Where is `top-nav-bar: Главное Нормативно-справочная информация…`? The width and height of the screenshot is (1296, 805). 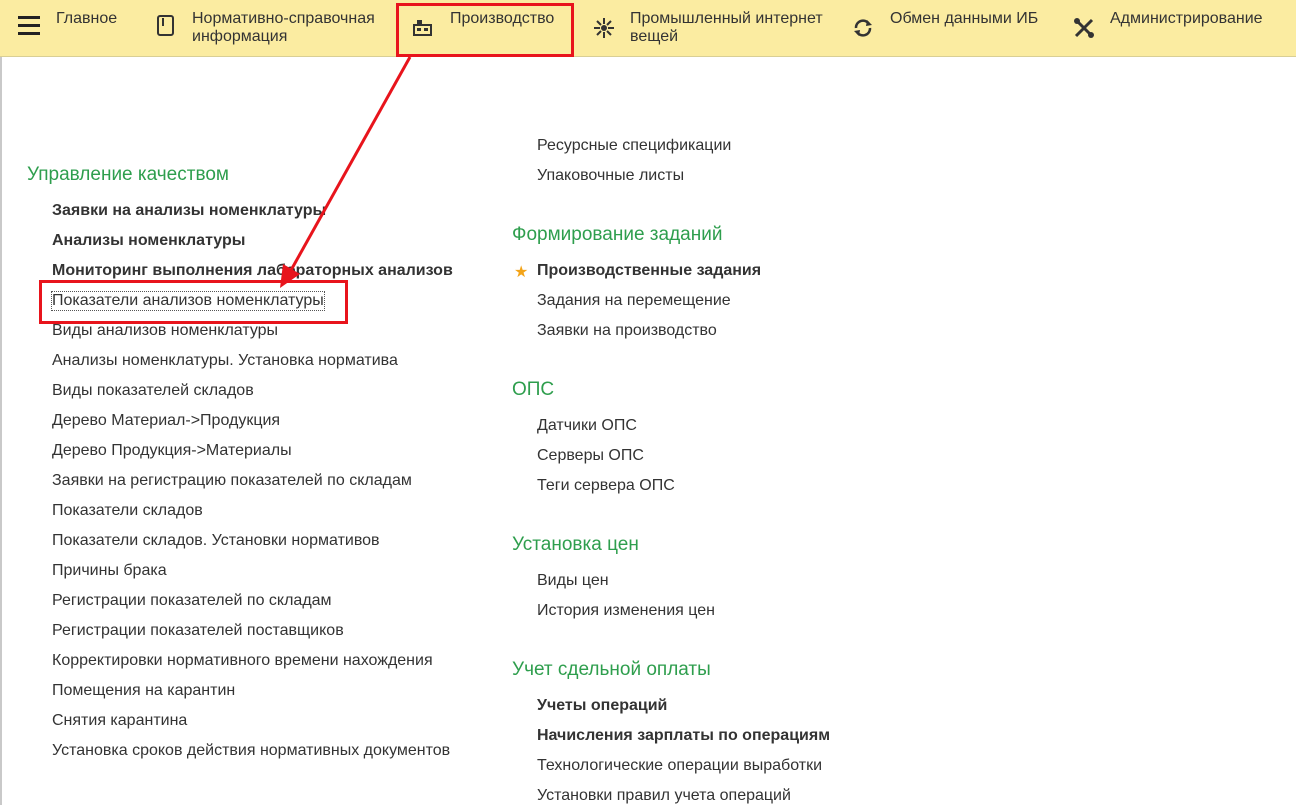
top-nav-bar: Главное Нормативно-справочная информация… is located at coordinates (648, 28).